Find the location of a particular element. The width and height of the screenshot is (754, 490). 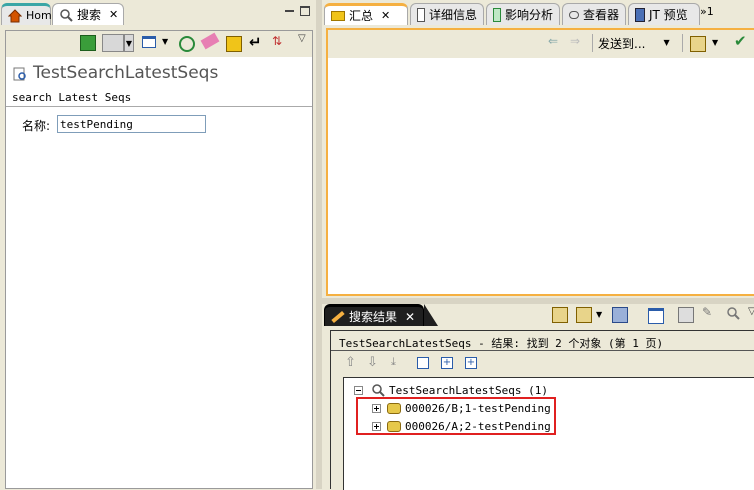

query-description: search Latest Seqs is located at coordinates (159, 98).